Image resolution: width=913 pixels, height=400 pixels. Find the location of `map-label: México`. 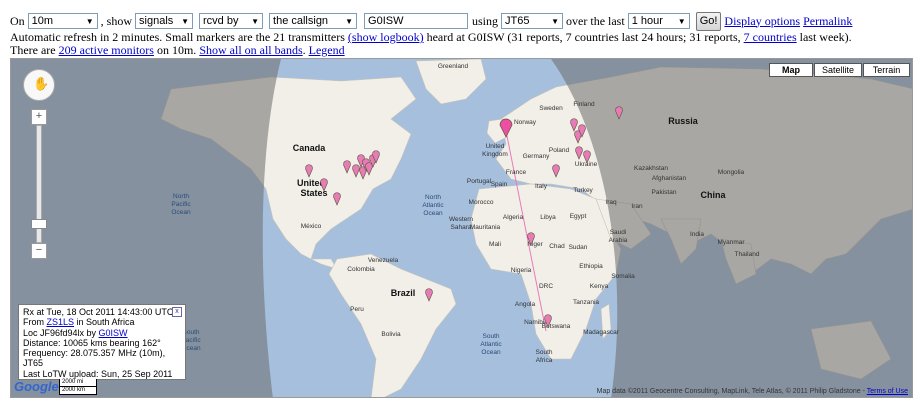

map-label: México is located at coordinates (311, 226).